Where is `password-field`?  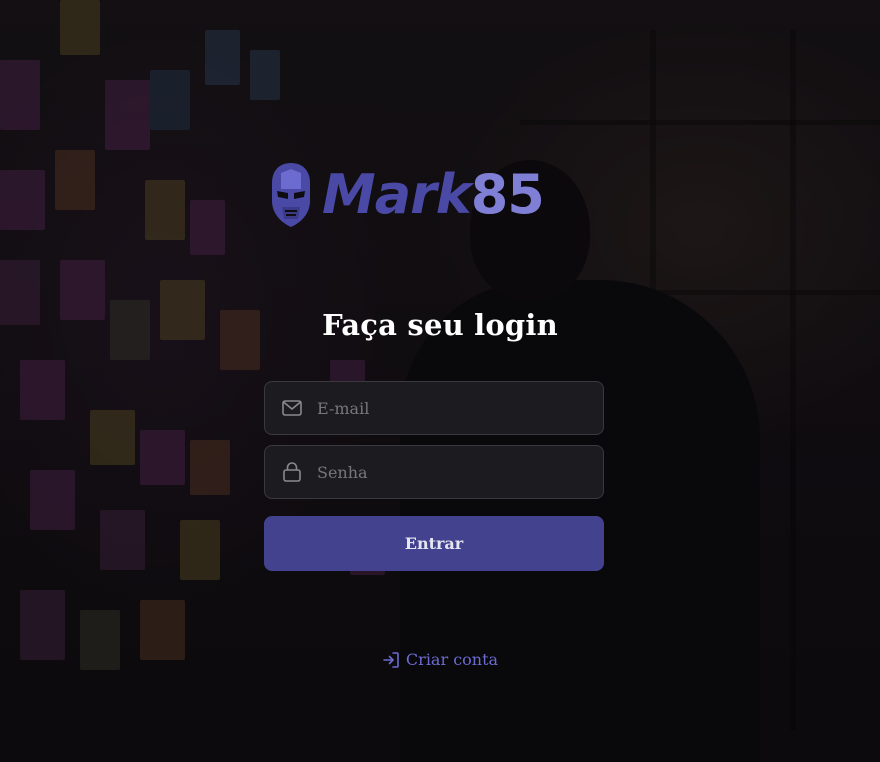 password-field is located at coordinates (434, 472).